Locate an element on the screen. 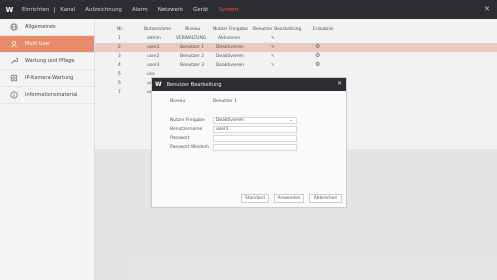  freigabe-label: Nutzer Freigabe is located at coordinates (187, 120).